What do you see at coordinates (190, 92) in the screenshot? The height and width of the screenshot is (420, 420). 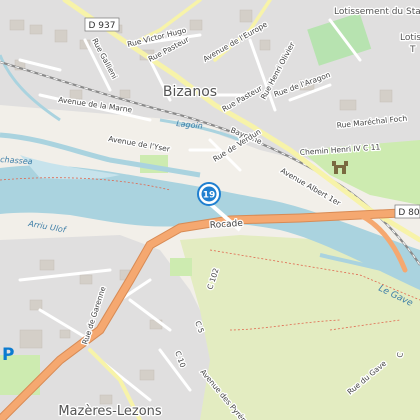 I see `place-bizanos: Bizanos` at bounding box center [190, 92].